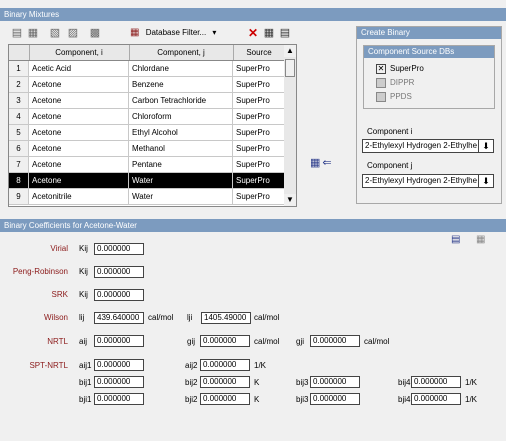 The image size is (506, 441). I want to click on nrtl-gji-field: 0.000000, so click(335, 341).